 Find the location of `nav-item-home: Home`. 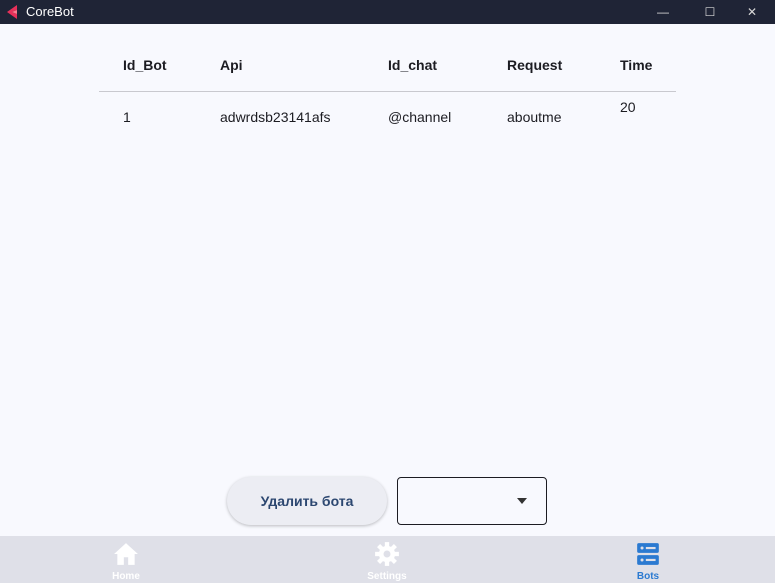

nav-item-home: Home is located at coordinates (126, 559).